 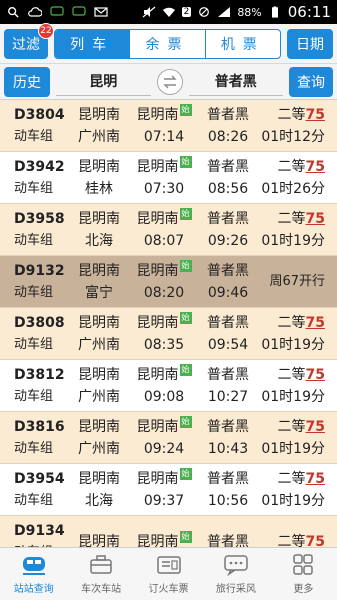 What do you see at coordinates (39, 530) in the screenshot?
I see `train-number: D9134` at bounding box center [39, 530].